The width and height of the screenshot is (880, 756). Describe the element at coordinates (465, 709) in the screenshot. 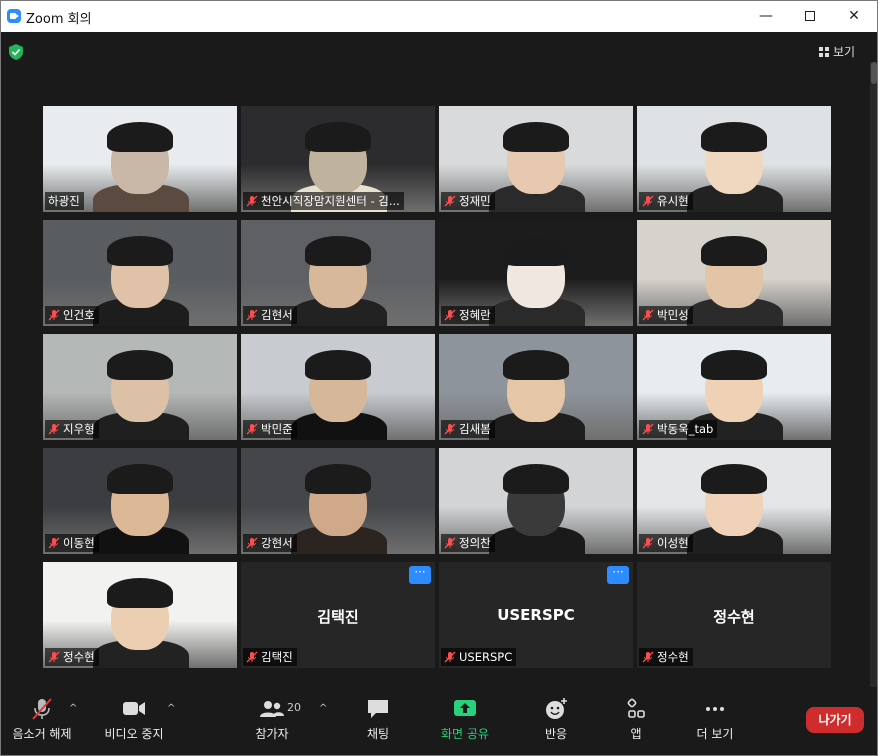

I see `share-screen-icon` at that location.